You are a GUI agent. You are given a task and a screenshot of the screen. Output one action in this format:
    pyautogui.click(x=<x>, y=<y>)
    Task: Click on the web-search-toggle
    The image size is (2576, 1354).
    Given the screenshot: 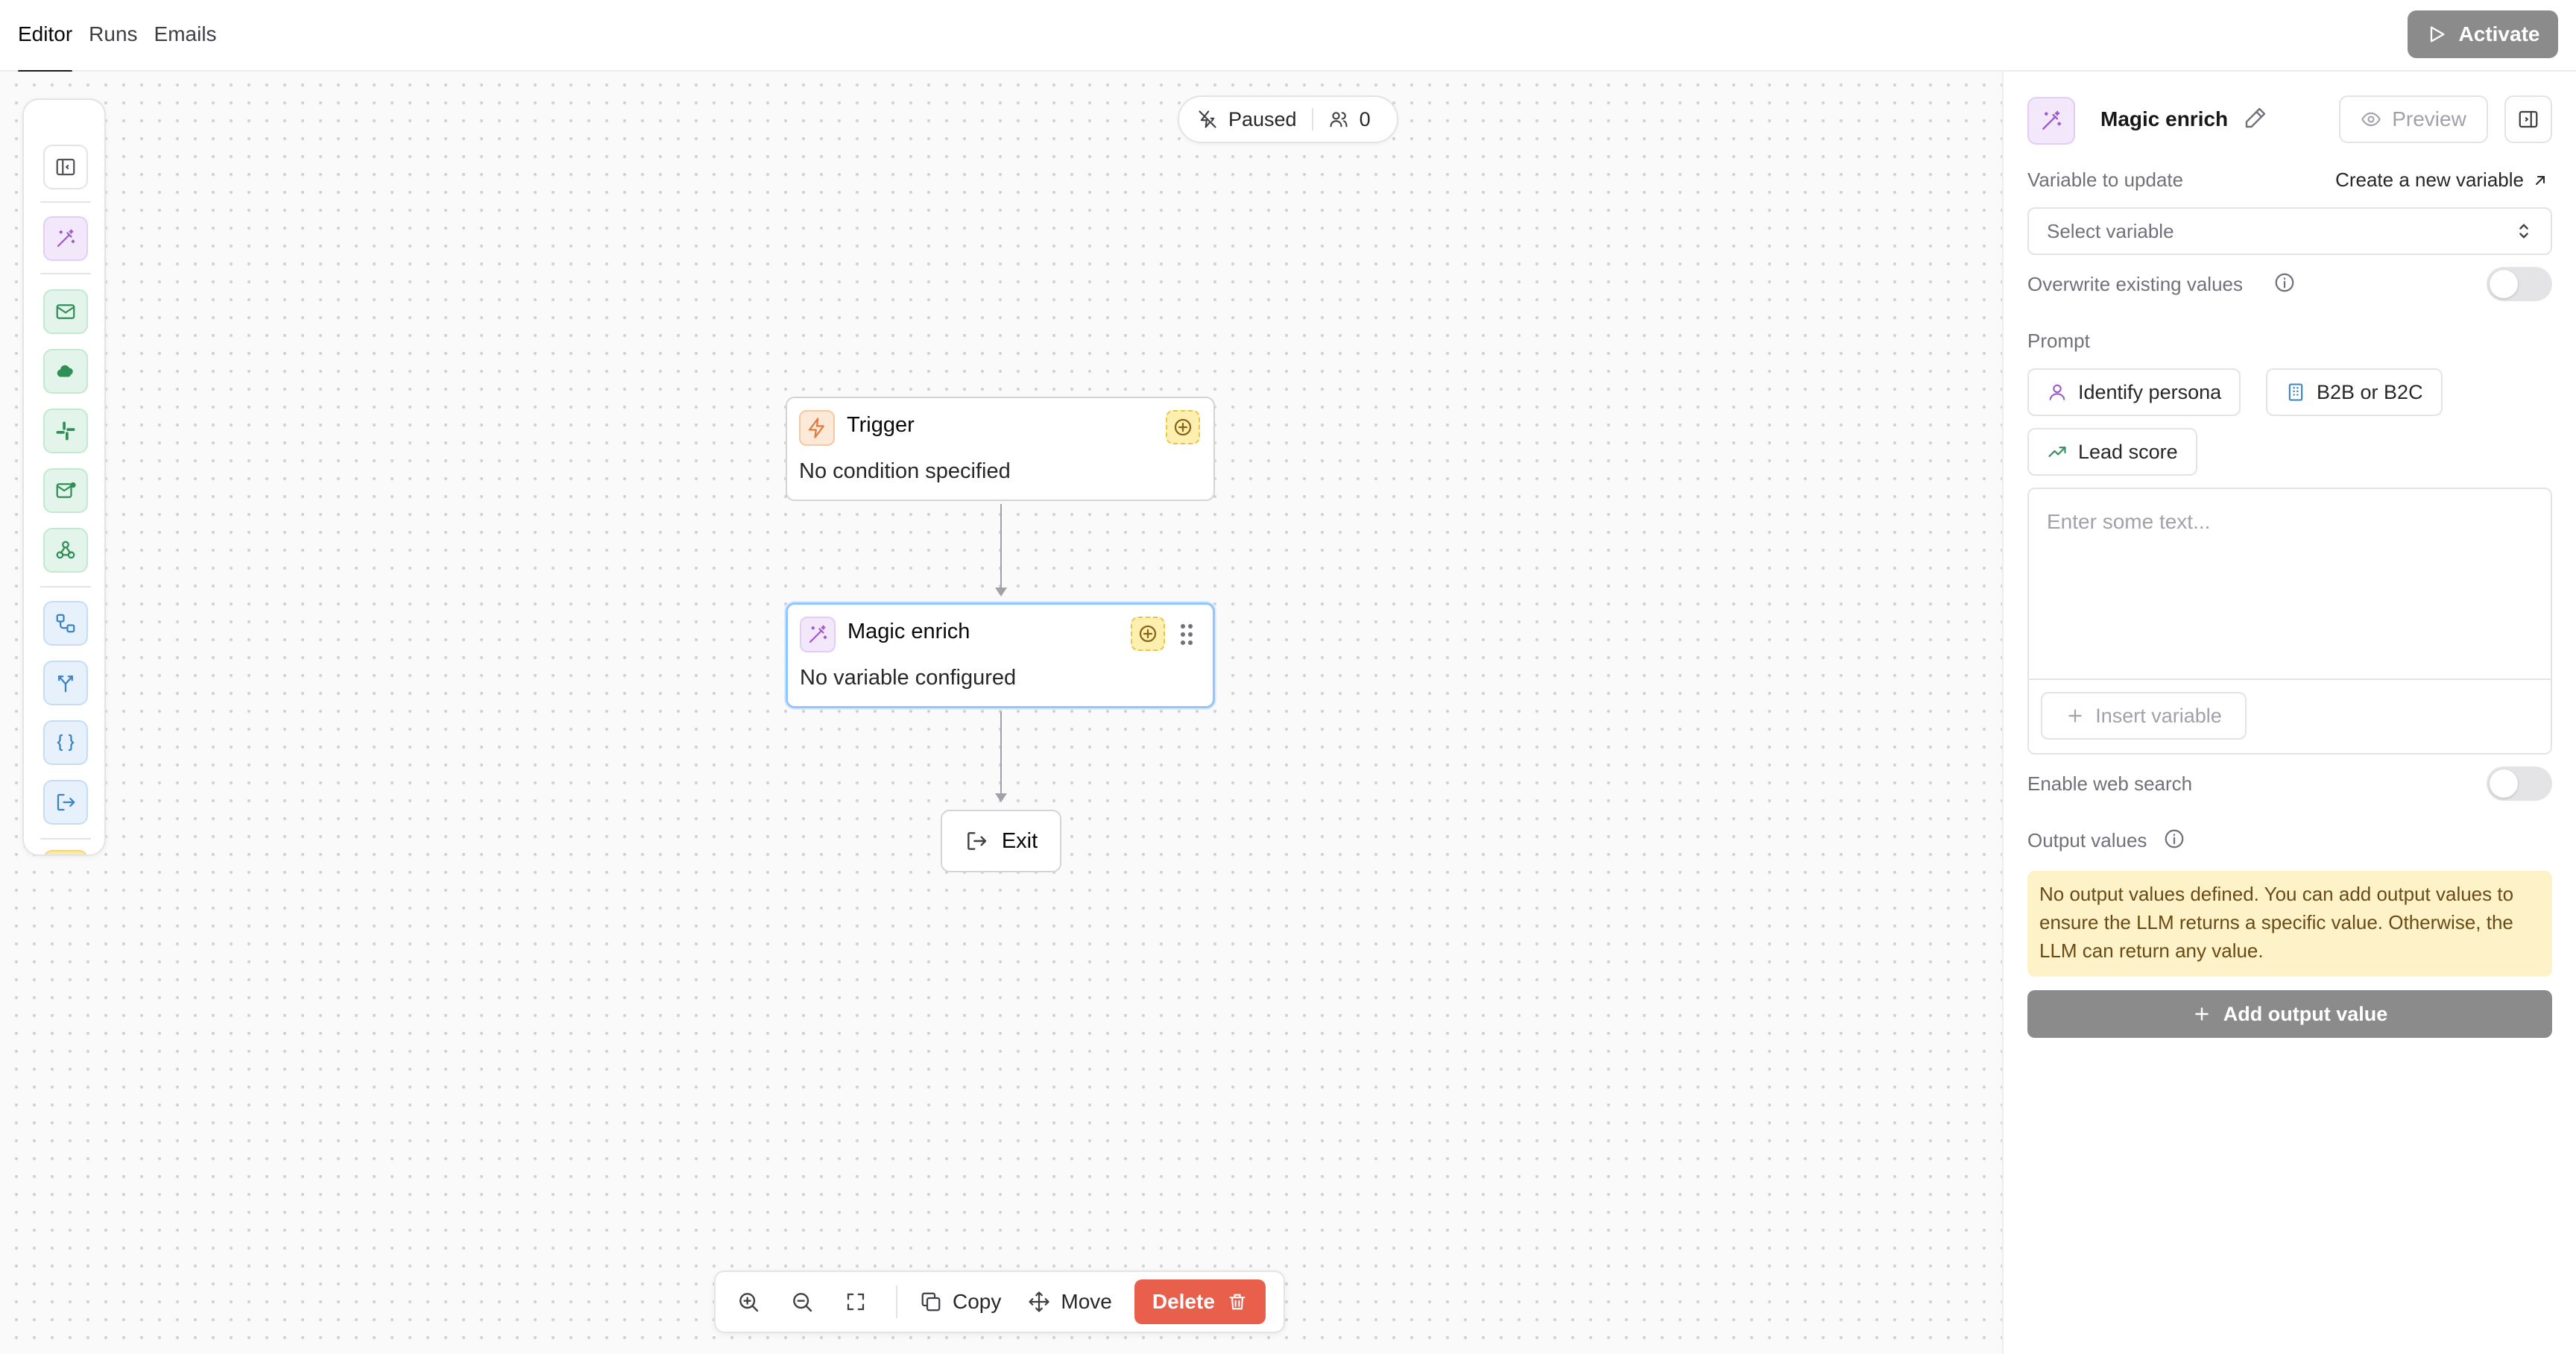 What is the action you would take?
    pyautogui.click(x=2519, y=784)
    